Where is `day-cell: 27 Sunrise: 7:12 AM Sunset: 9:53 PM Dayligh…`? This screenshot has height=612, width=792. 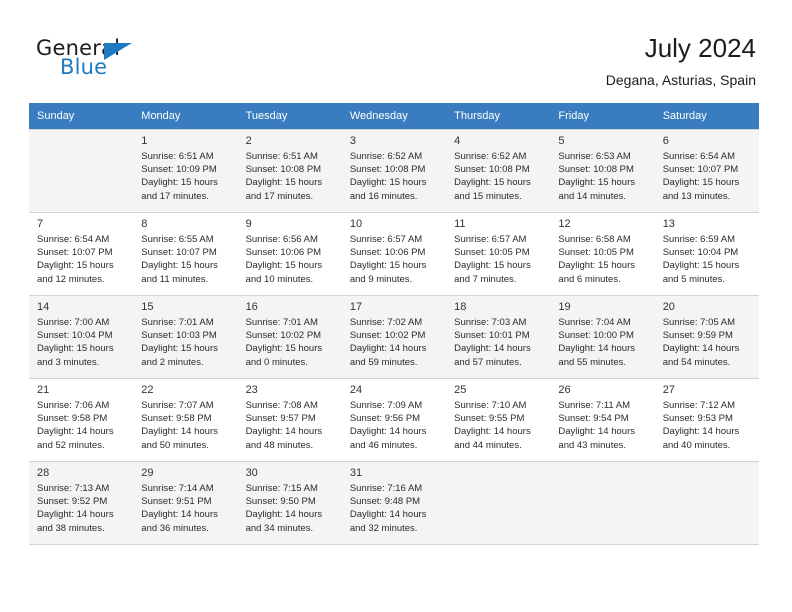
day-cell: 27 Sunrise: 7:12 AM Sunset: 9:53 PM Dayligh… is located at coordinates (706, 420).